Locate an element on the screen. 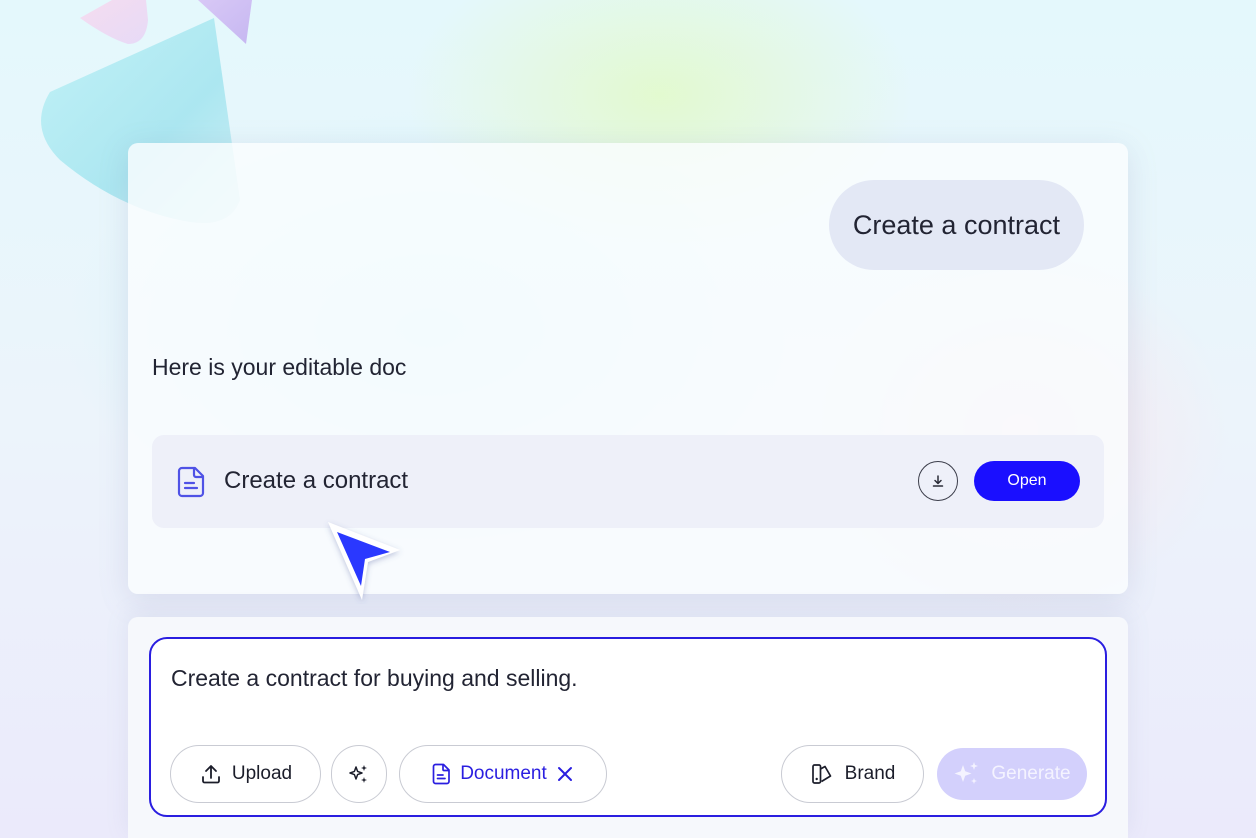  download-button is located at coordinates (938, 481).